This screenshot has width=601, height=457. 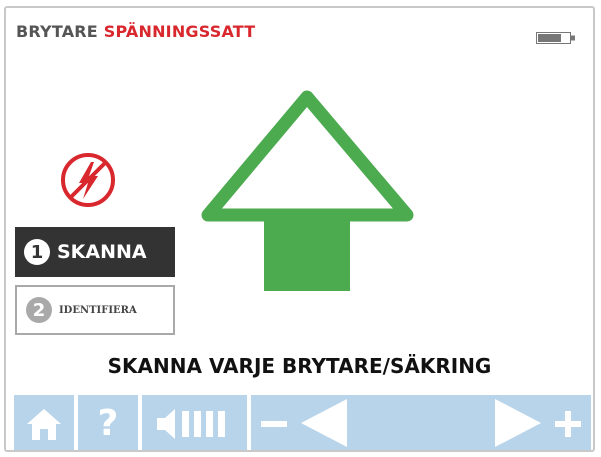 I want to click on volume-button, so click(x=194, y=422).